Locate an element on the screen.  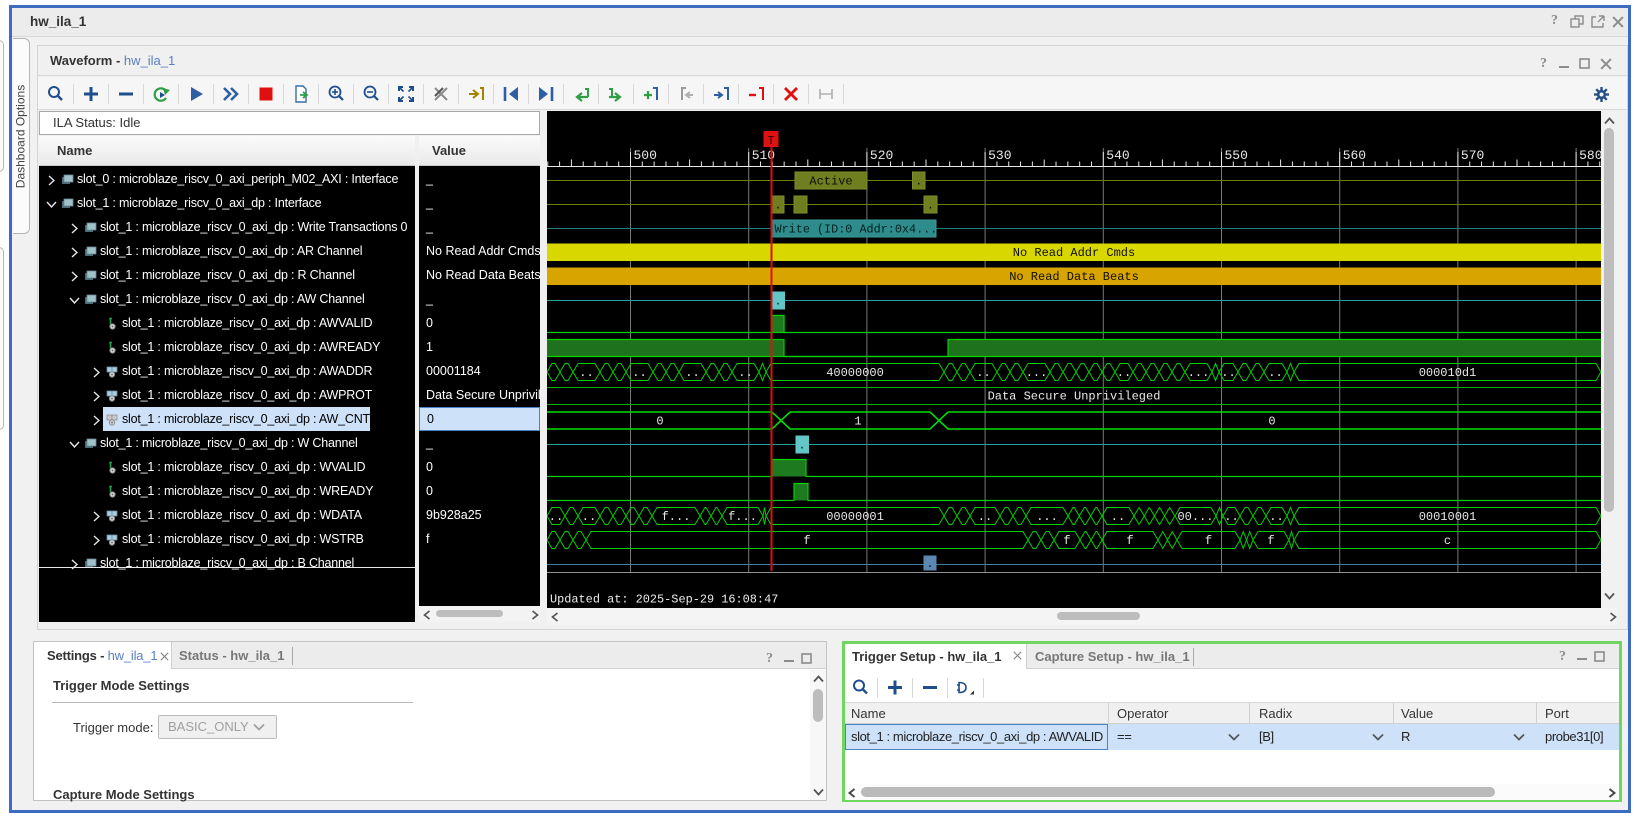
svg-text: 000010d1 is located at coordinates (1448, 373).